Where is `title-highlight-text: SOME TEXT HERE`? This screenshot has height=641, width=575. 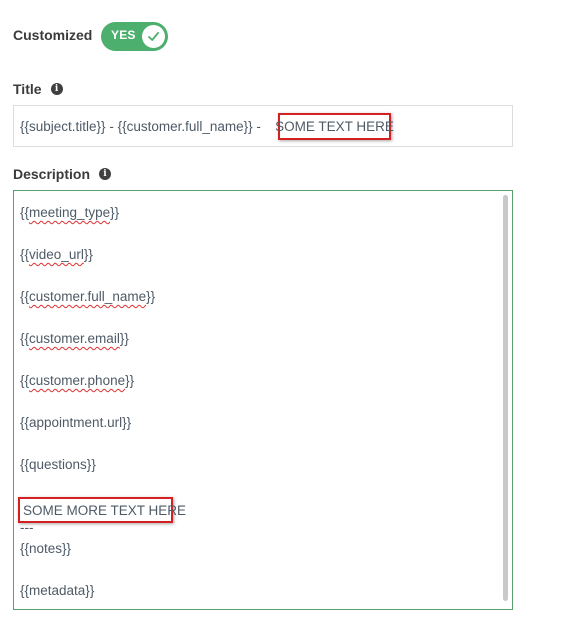 title-highlight-text: SOME TEXT HERE is located at coordinates (334, 126).